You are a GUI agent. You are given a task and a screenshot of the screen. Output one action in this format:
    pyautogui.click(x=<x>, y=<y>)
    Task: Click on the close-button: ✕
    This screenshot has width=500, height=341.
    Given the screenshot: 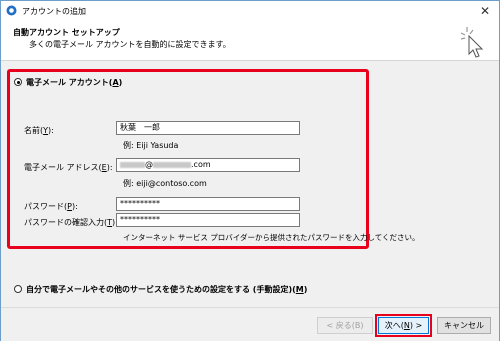 What is the action you would take?
    pyautogui.click(x=485, y=11)
    